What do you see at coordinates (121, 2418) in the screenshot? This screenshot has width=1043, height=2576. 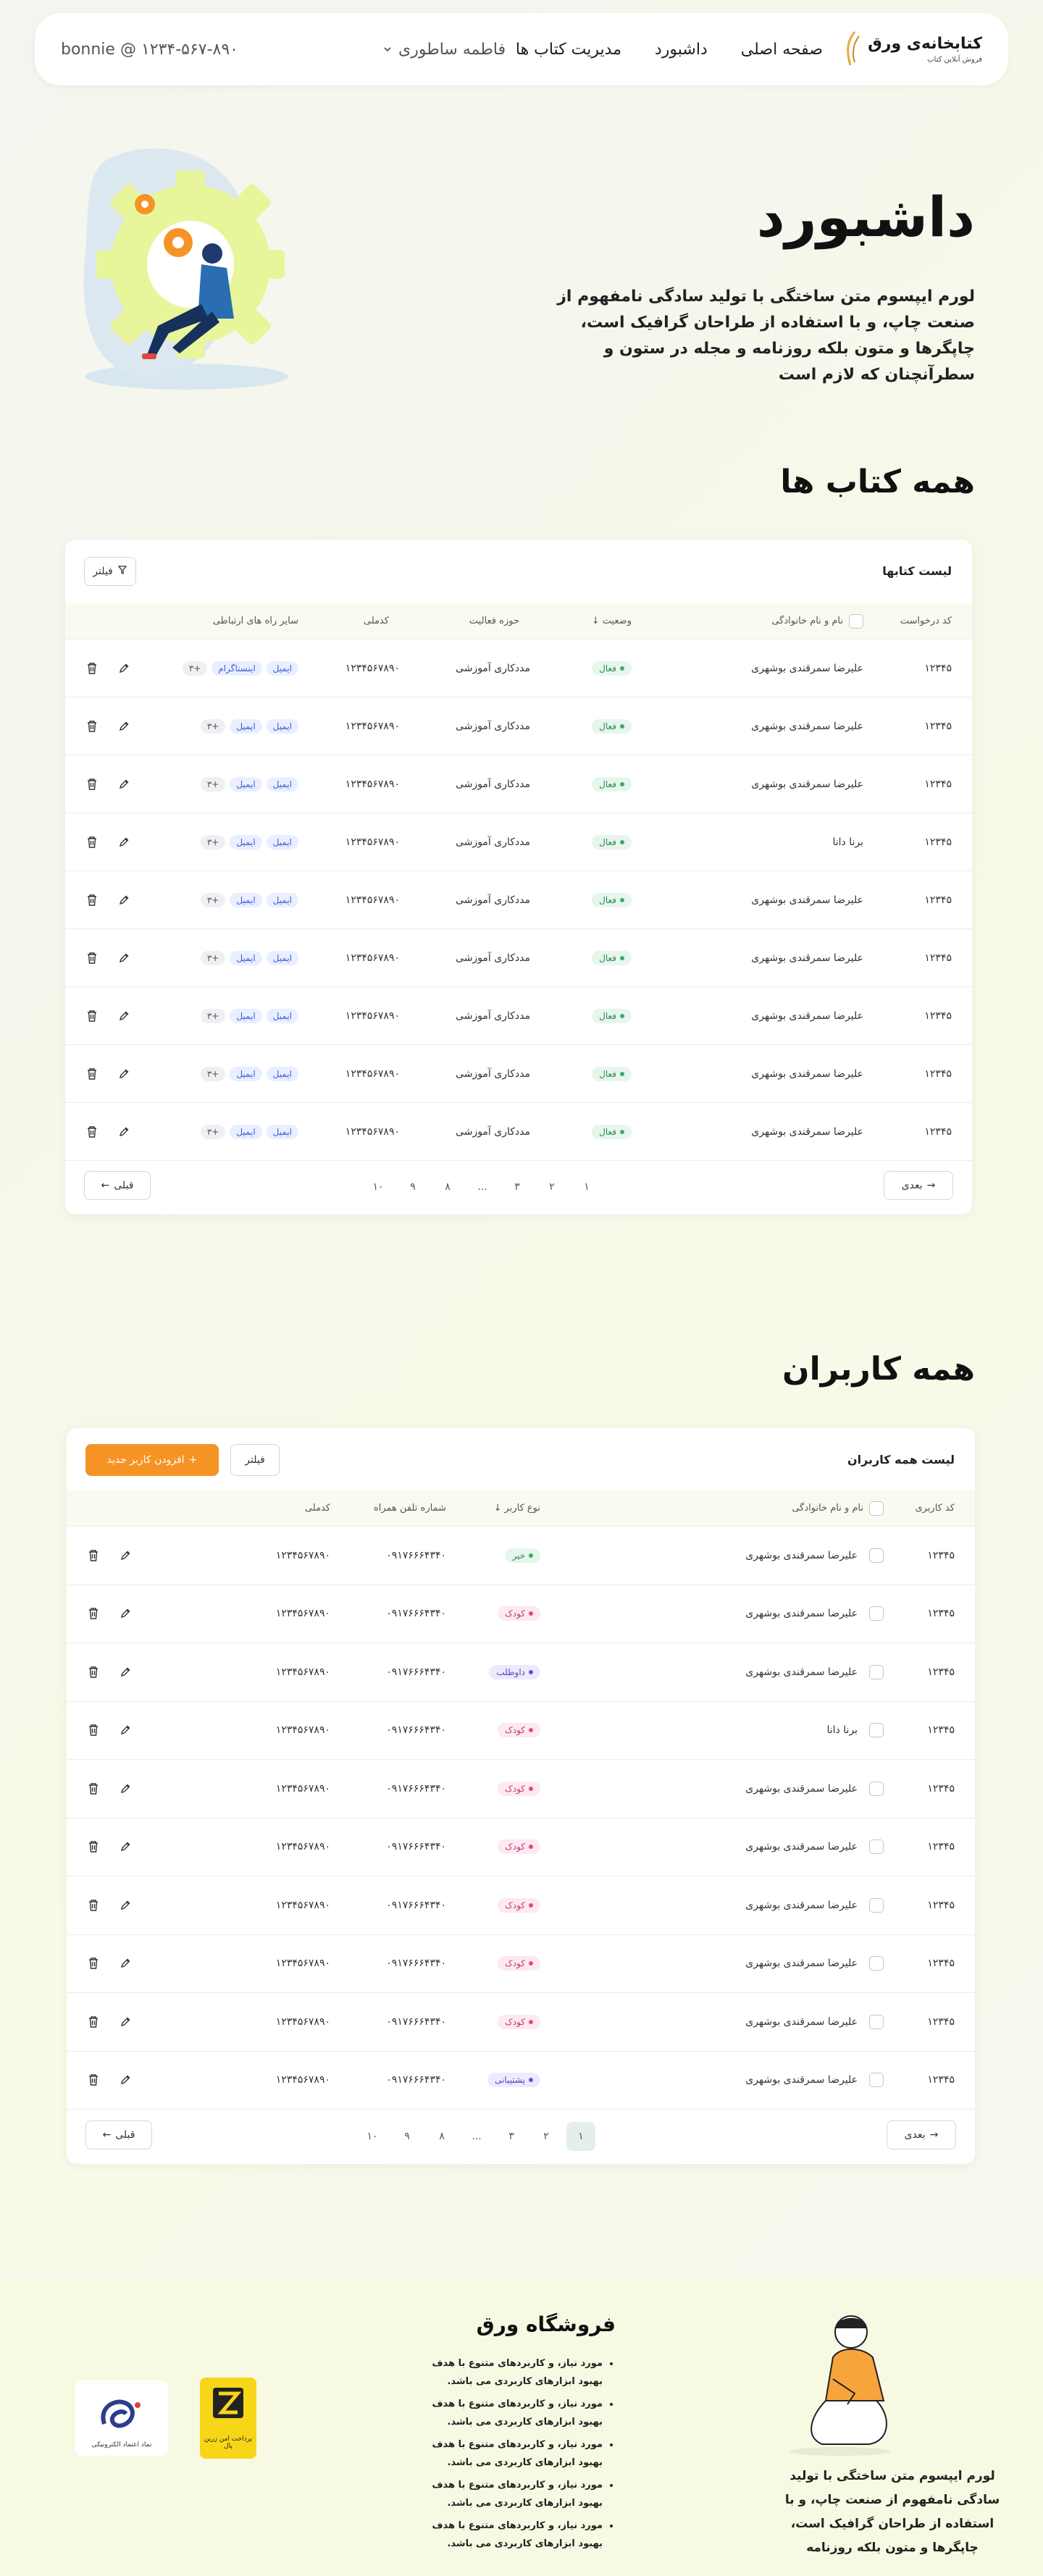 I see `enamad-badge: نماد اعتماد الکترونیکی` at bounding box center [121, 2418].